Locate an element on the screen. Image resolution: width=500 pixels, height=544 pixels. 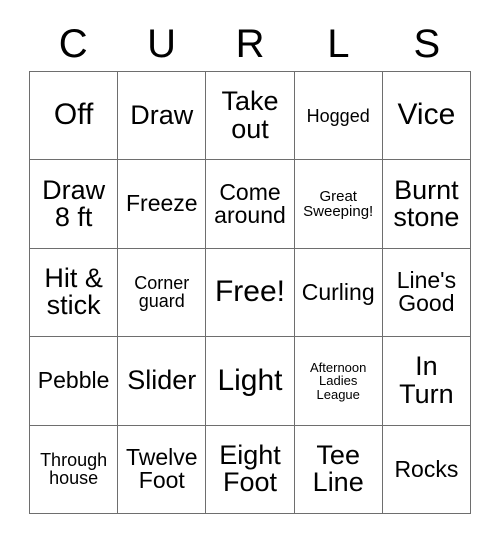
bingo-cell-label: Corner guard is located at coordinates (162, 292).